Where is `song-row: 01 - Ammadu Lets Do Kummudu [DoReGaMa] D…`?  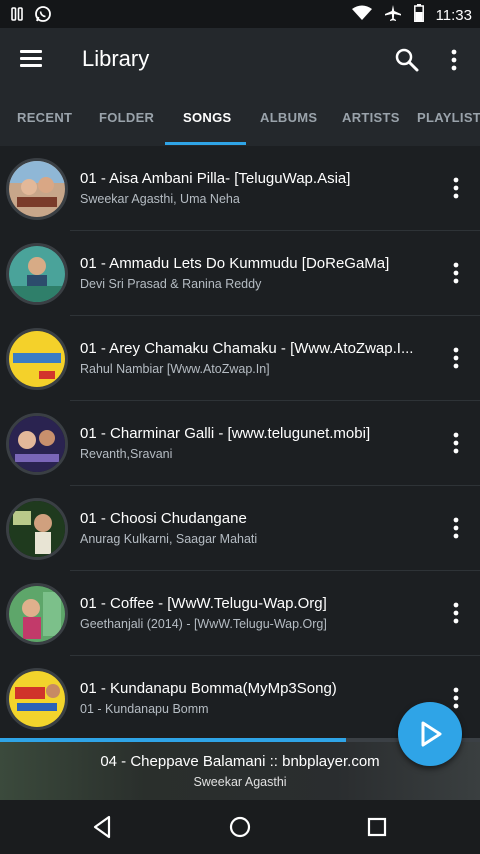 song-row: 01 - Ammadu Lets Do Kummudu [DoReGaMa] D… is located at coordinates (240, 273).